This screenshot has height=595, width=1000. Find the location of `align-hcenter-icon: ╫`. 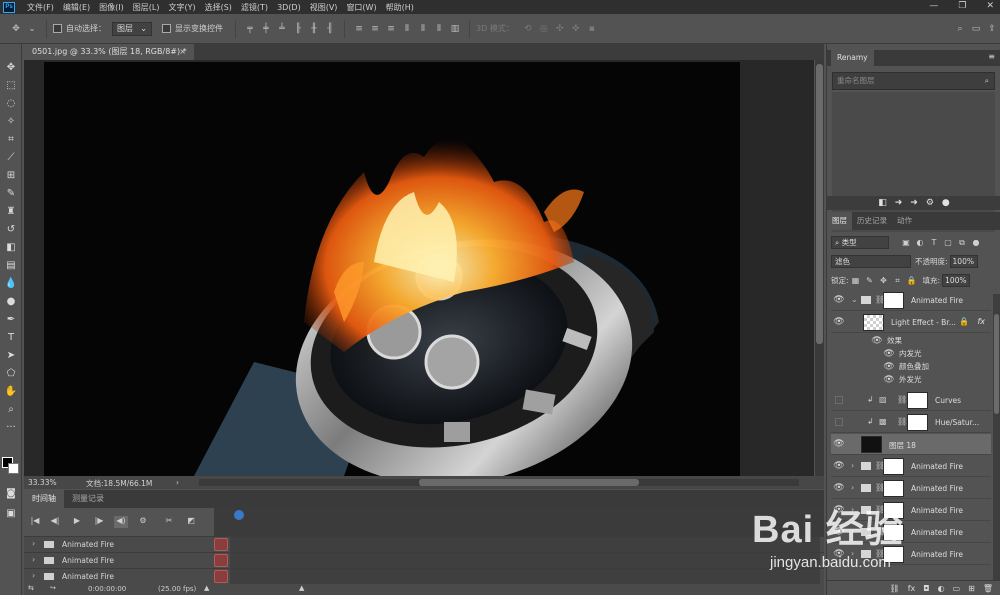

align-hcenter-icon: ╫ is located at coordinates (314, 29).